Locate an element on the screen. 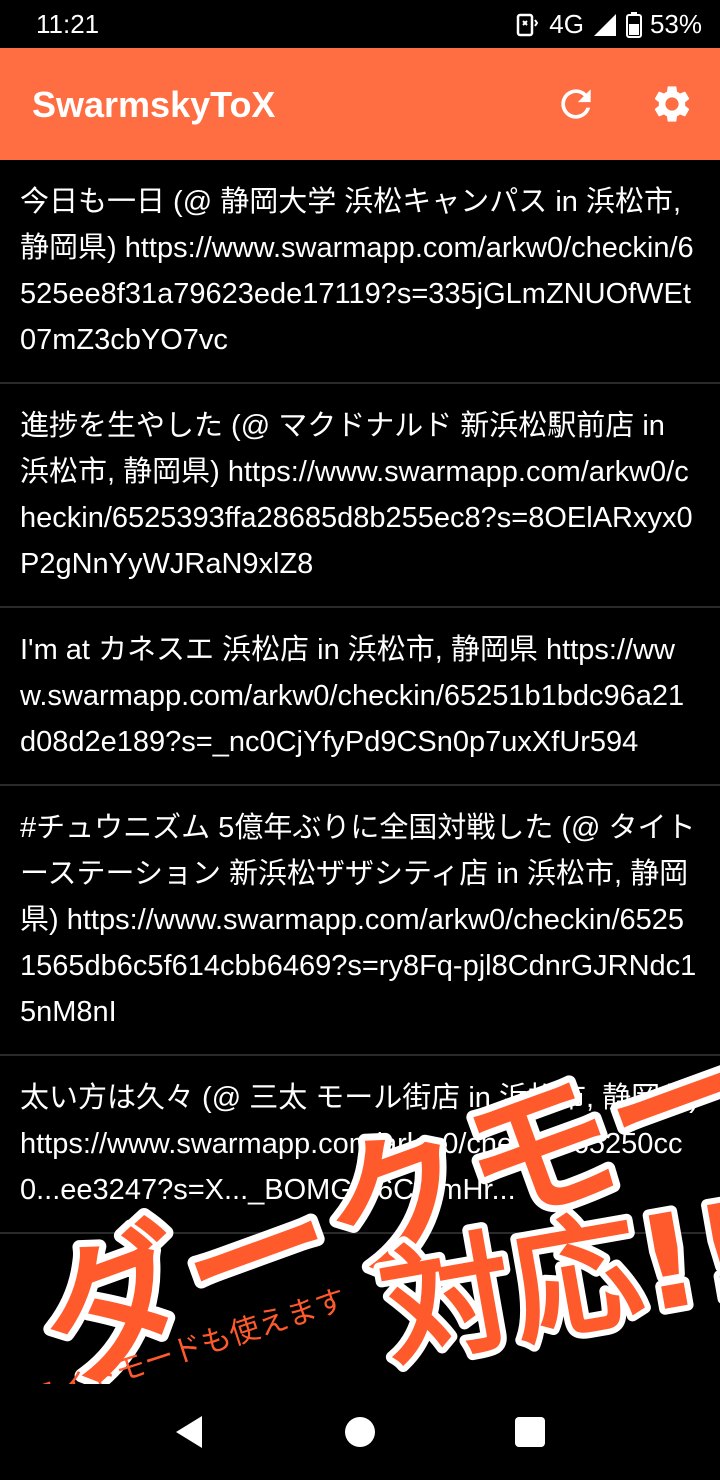  battery-percent: 53% is located at coordinates (675, 24).